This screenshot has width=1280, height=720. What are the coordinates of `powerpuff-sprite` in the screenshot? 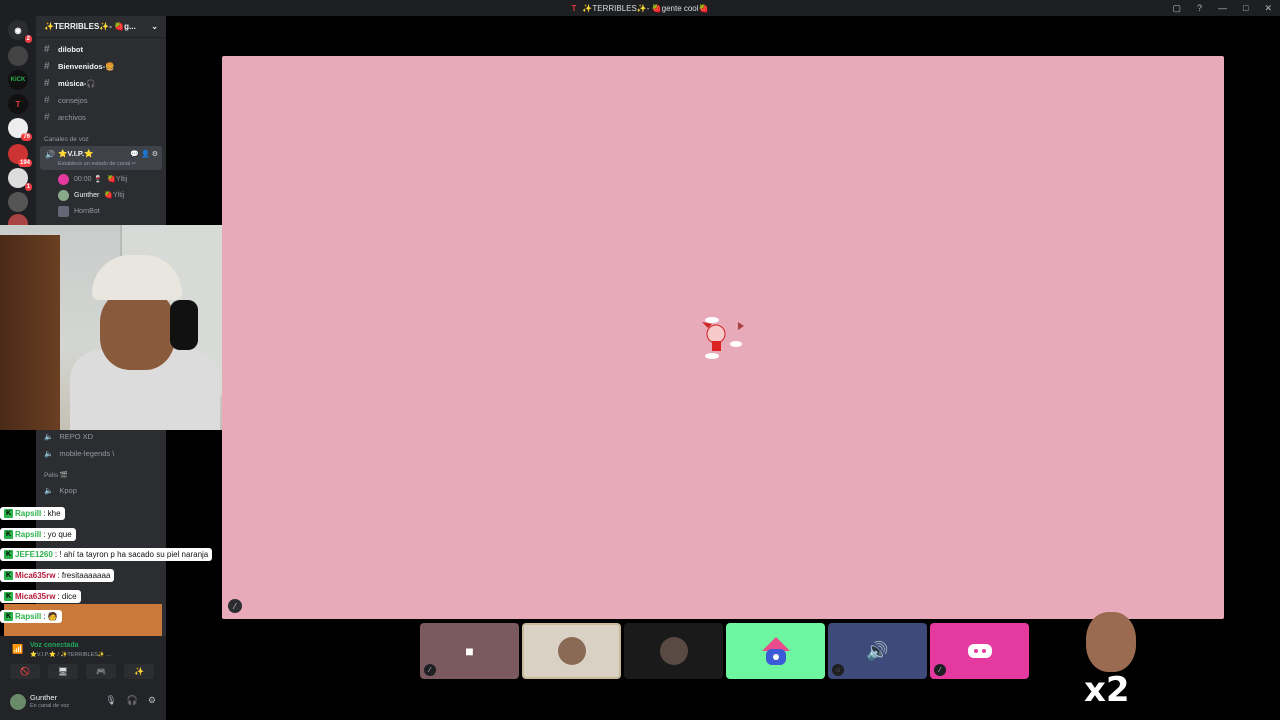 It's located at (723, 338).